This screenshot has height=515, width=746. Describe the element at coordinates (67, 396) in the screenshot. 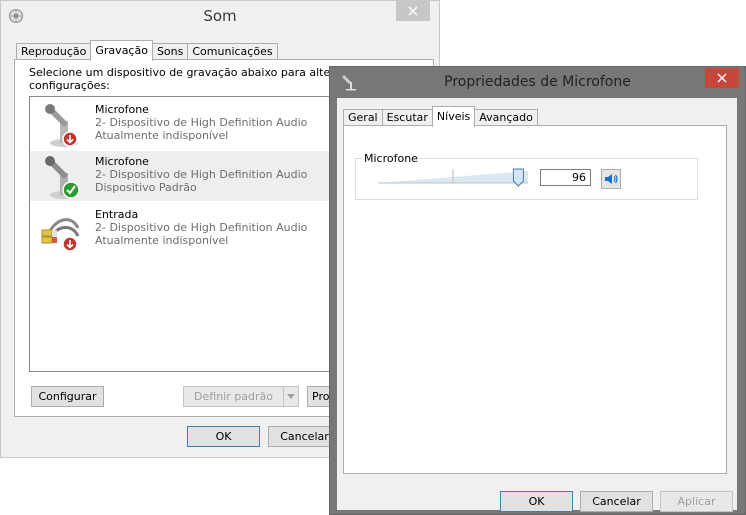

I see `configure-button: Configurar` at that location.